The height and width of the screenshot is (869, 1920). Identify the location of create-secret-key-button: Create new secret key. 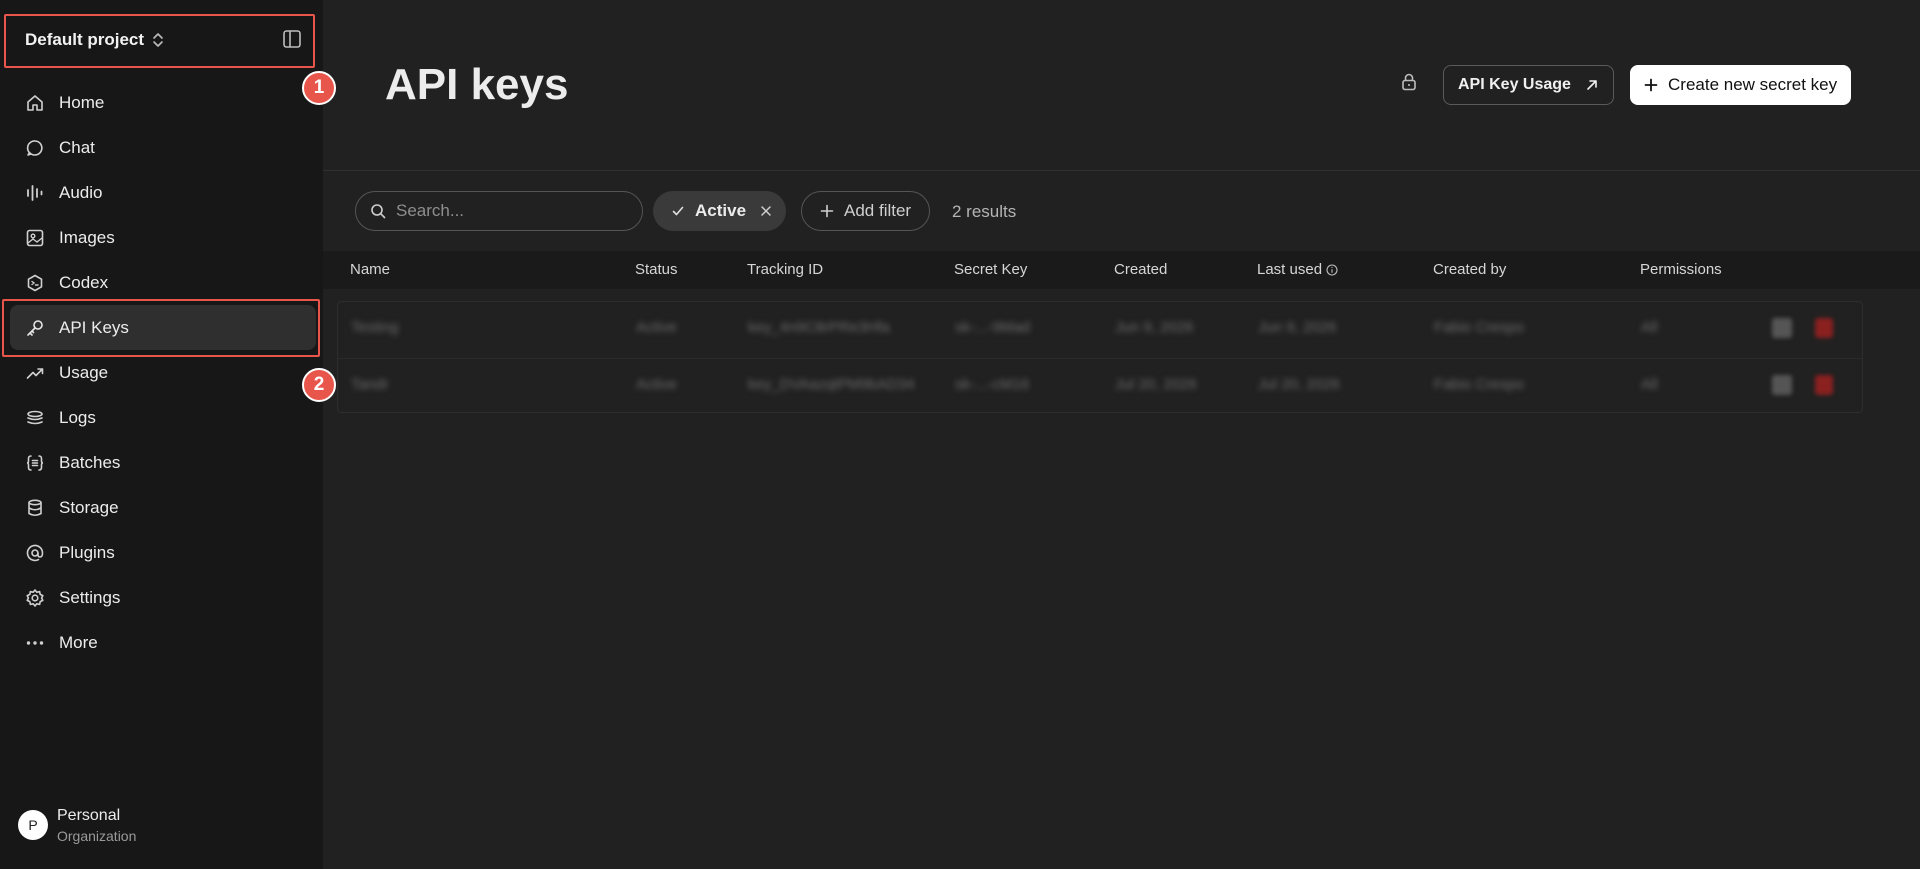
(1741, 85).